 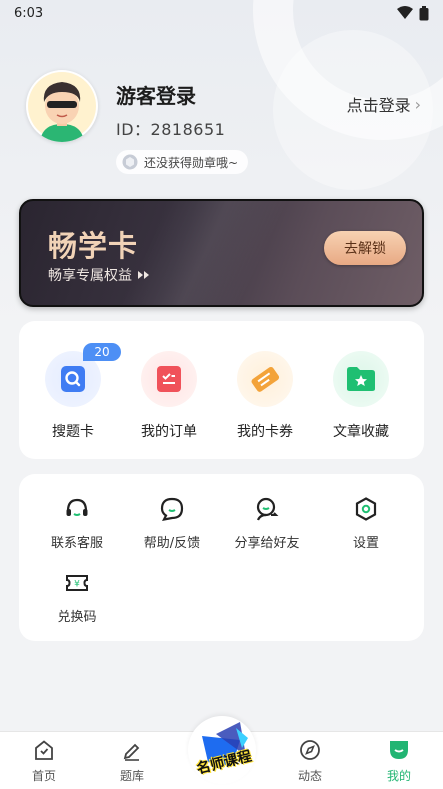 I want to click on quick-item-label: 文章收藏, so click(x=361, y=432).